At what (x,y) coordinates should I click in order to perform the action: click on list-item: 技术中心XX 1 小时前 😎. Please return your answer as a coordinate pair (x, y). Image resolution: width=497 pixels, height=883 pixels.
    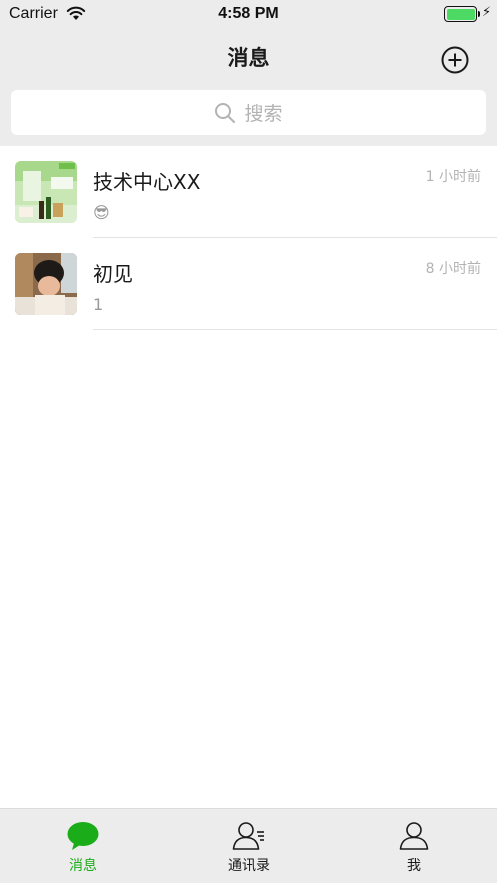
    Looking at the image, I should click on (248, 192).